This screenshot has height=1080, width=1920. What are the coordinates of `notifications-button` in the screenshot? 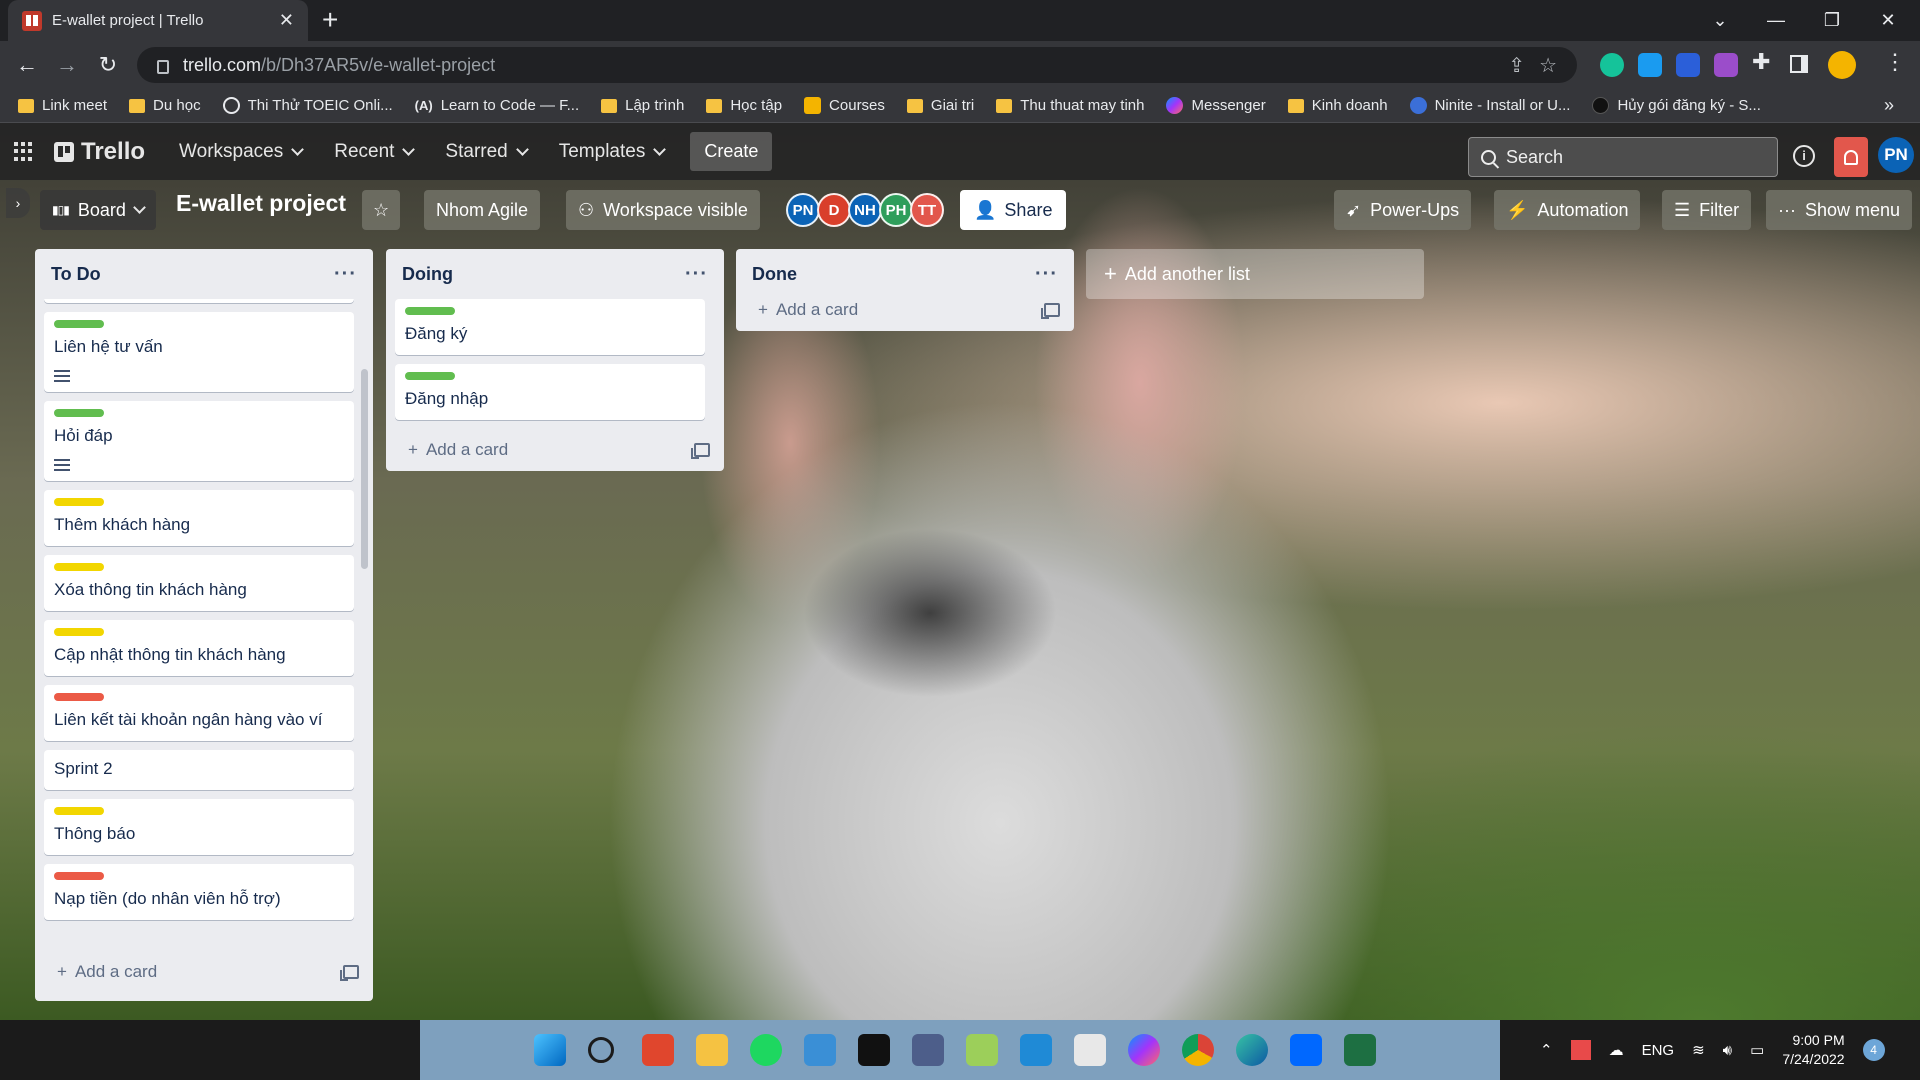 It's located at (1851, 157).